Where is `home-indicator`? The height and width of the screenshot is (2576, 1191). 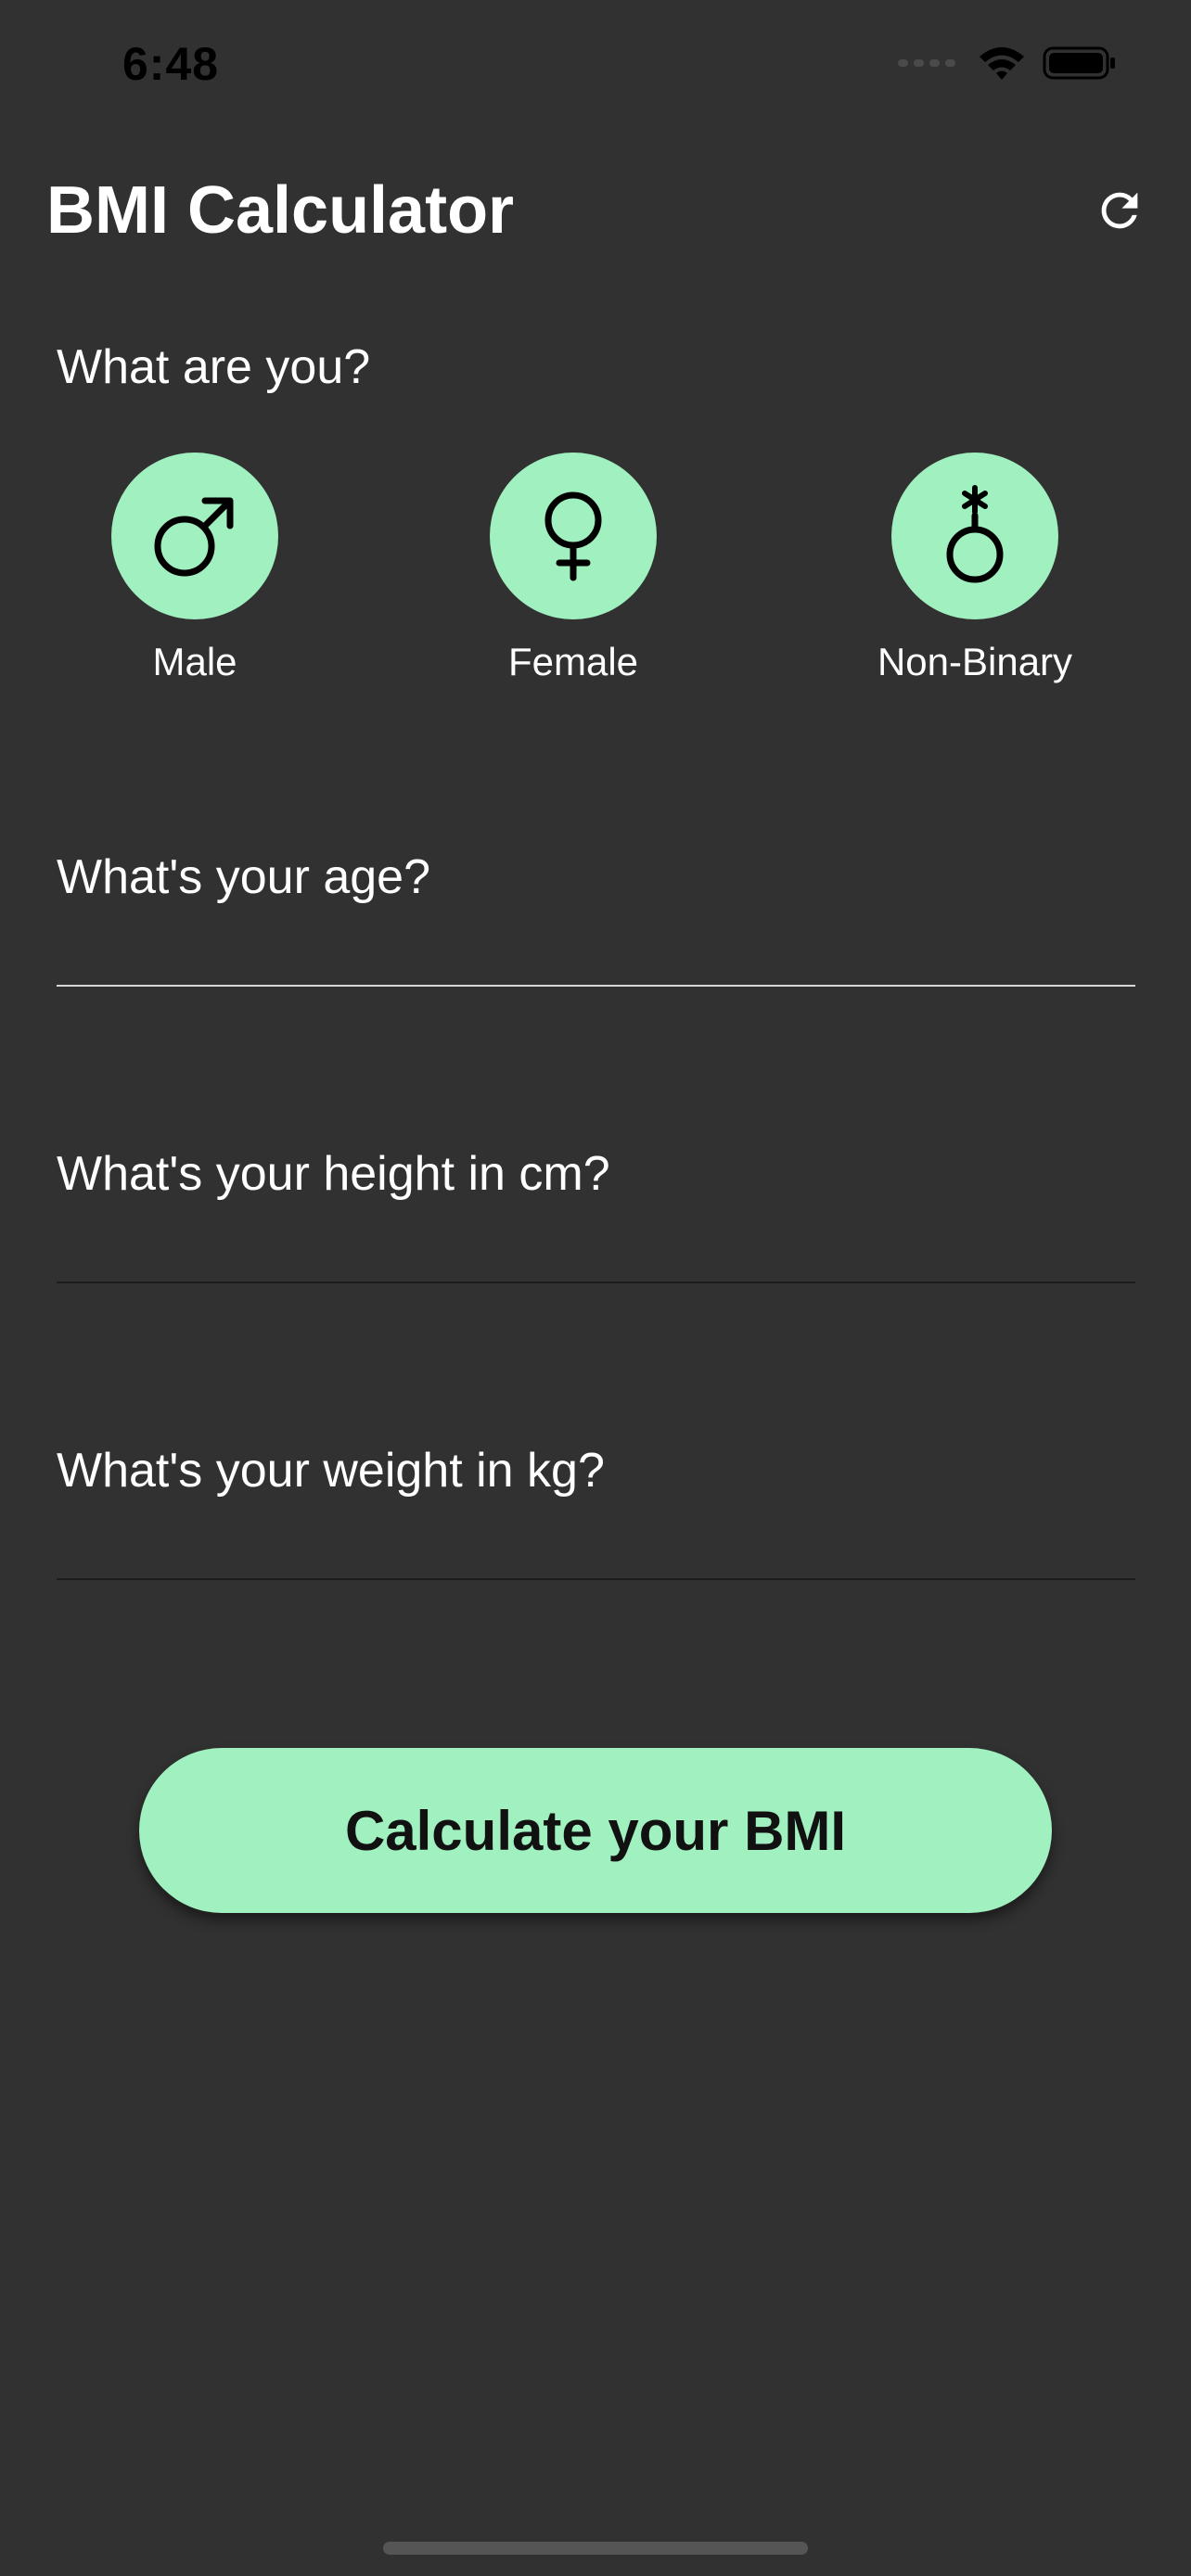 home-indicator is located at coordinates (595, 2548).